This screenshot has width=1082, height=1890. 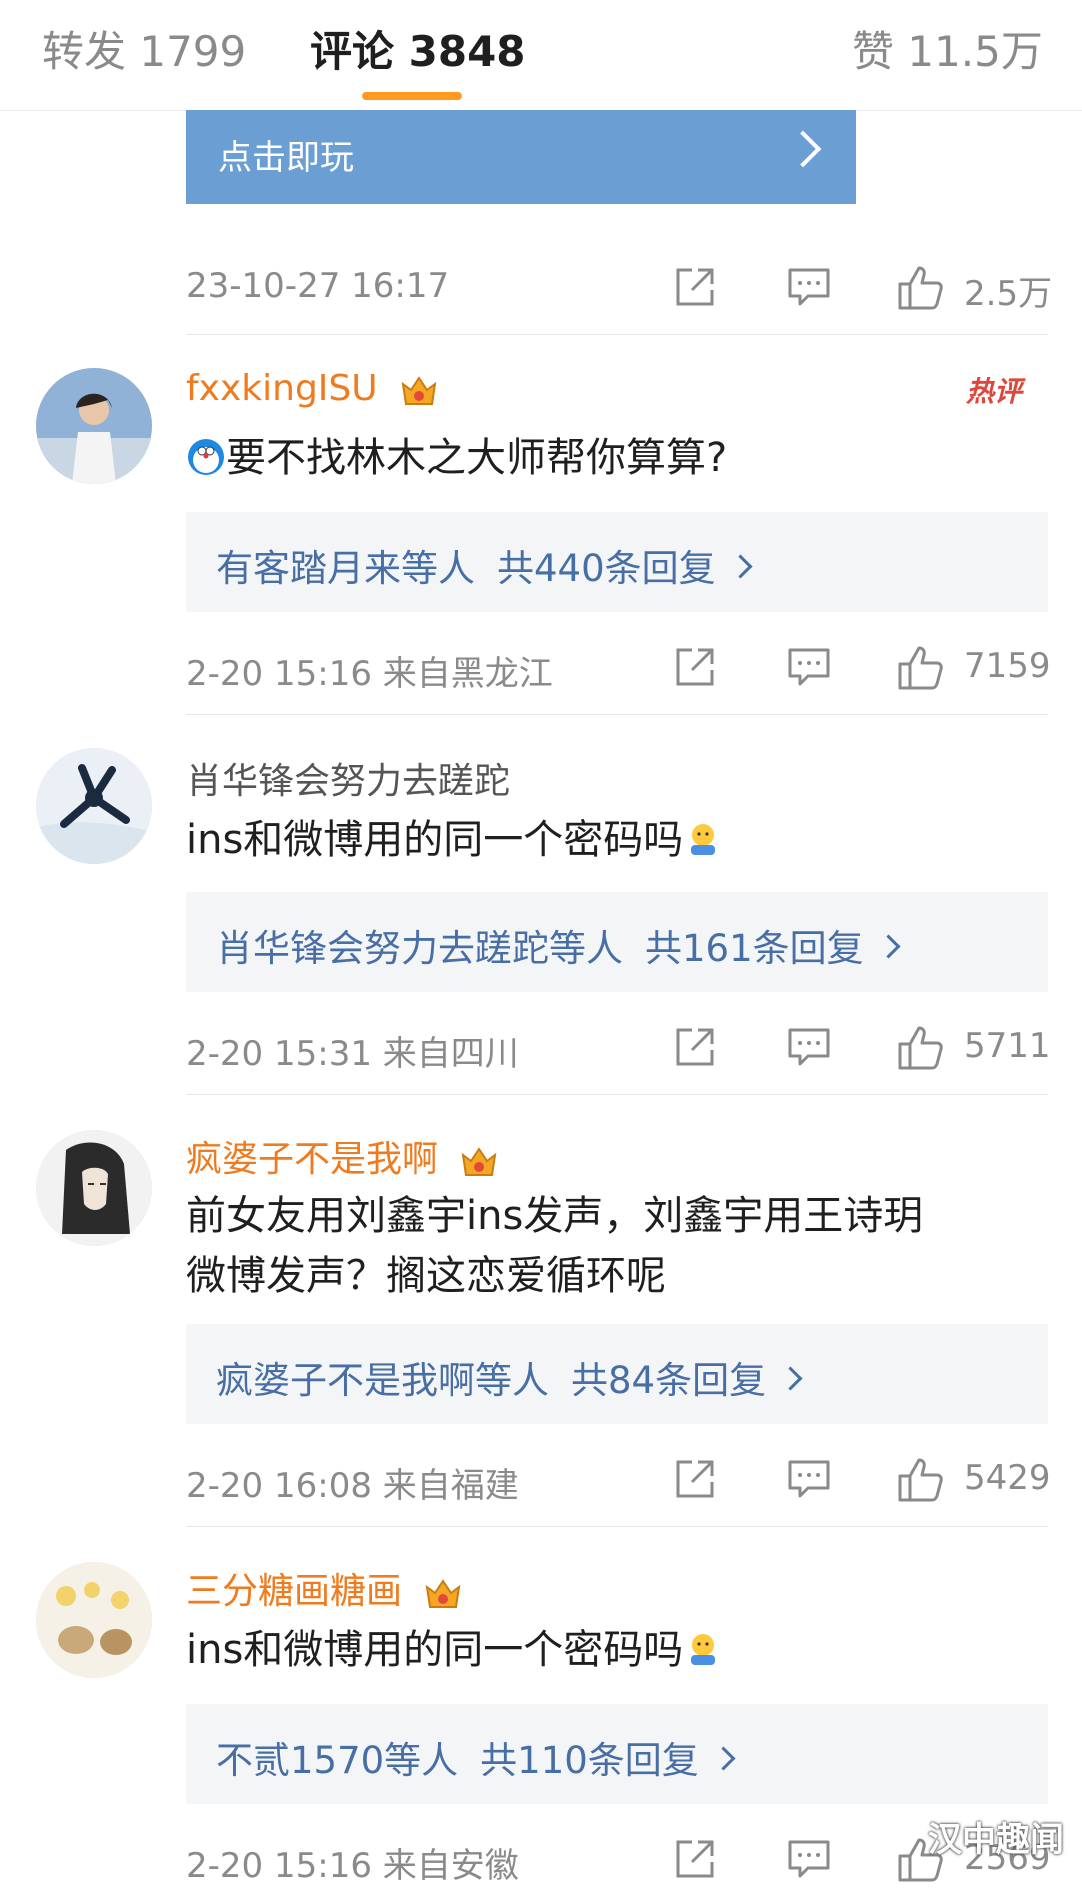 I want to click on username-text: 疯婆子不是我啊, so click(x=312, y=1159).